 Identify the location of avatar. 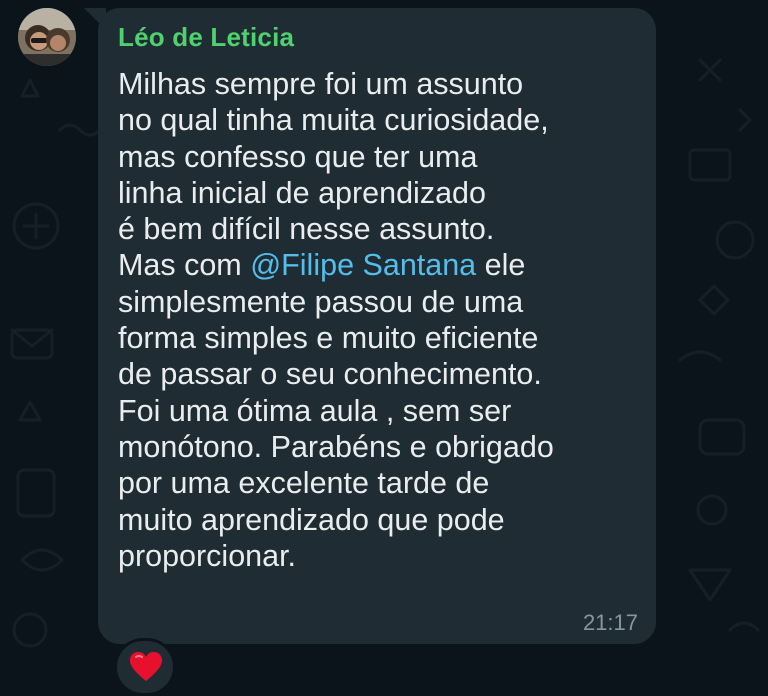
(47, 37).